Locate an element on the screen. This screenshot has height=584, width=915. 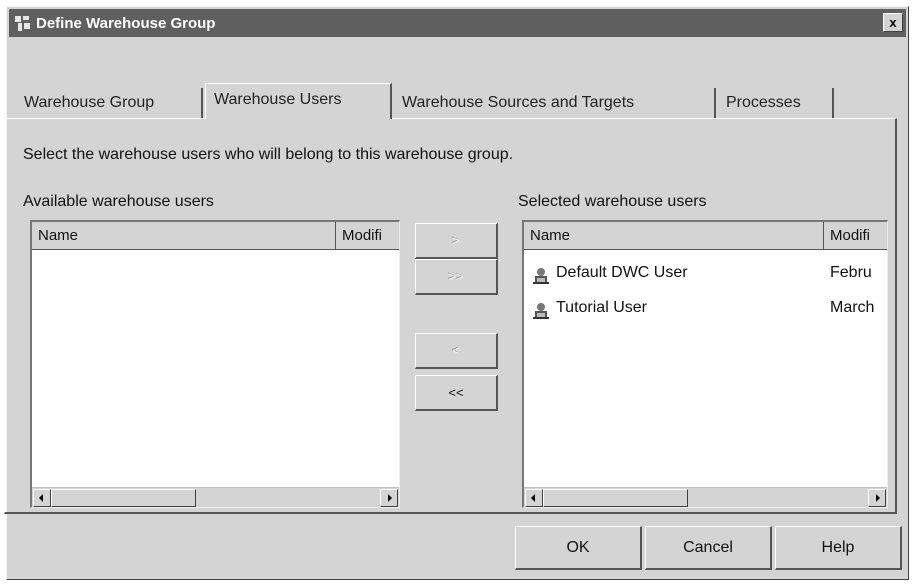
warehouse-app-icon is located at coordinates (23, 23).